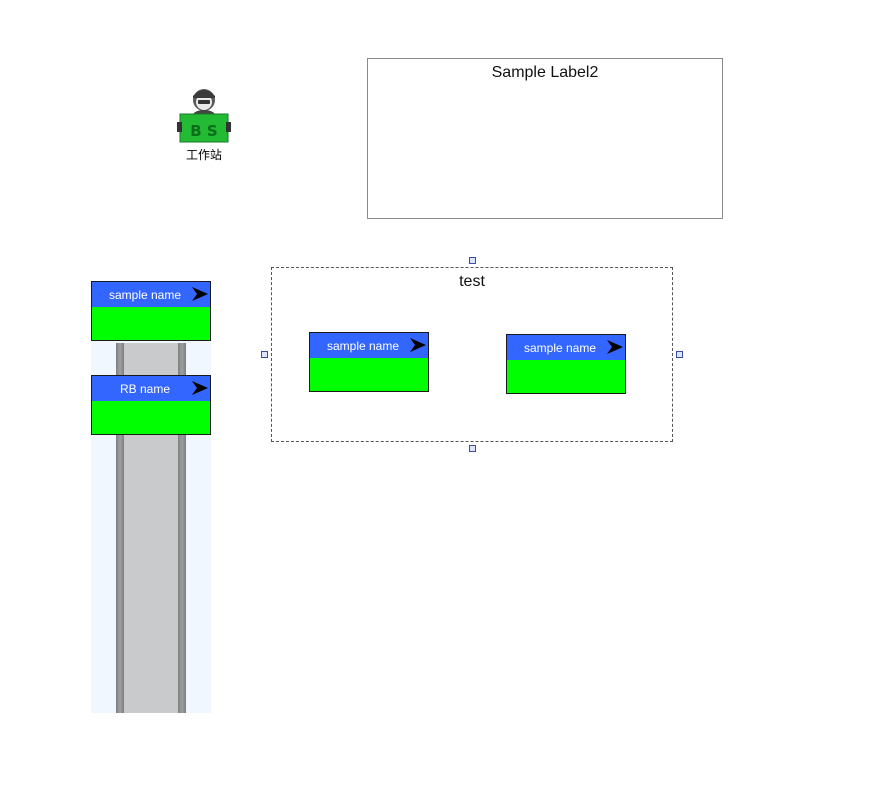  What do you see at coordinates (472, 260) in the screenshot?
I see `resize-handle-top` at bounding box center [472, 260].